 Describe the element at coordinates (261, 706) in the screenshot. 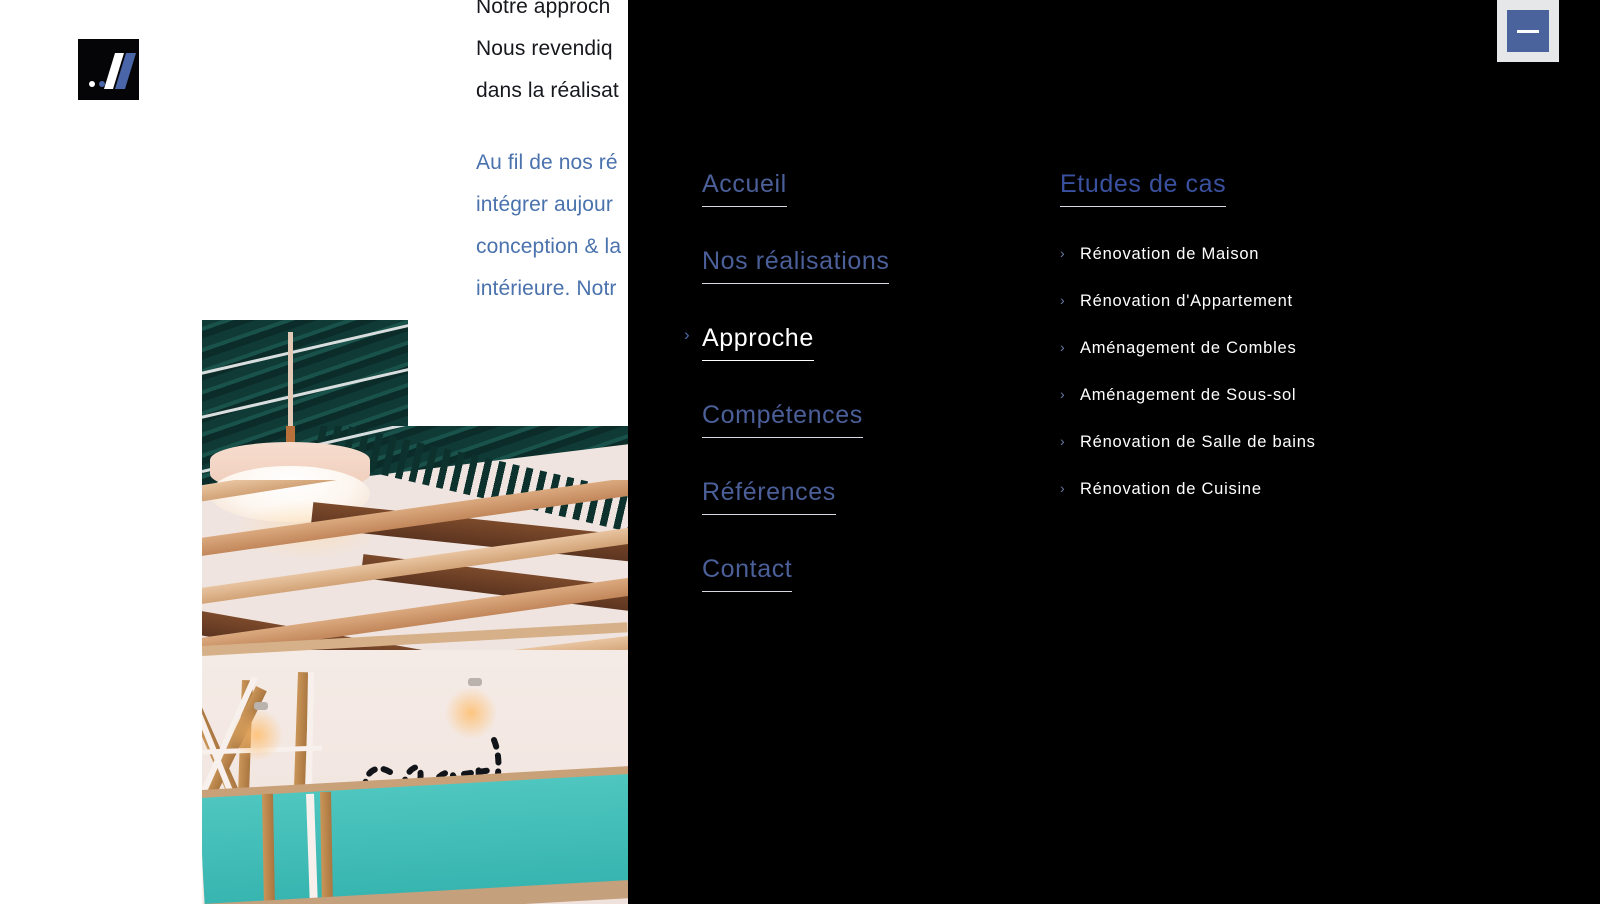

I see `wall-lamp-left` at that location.